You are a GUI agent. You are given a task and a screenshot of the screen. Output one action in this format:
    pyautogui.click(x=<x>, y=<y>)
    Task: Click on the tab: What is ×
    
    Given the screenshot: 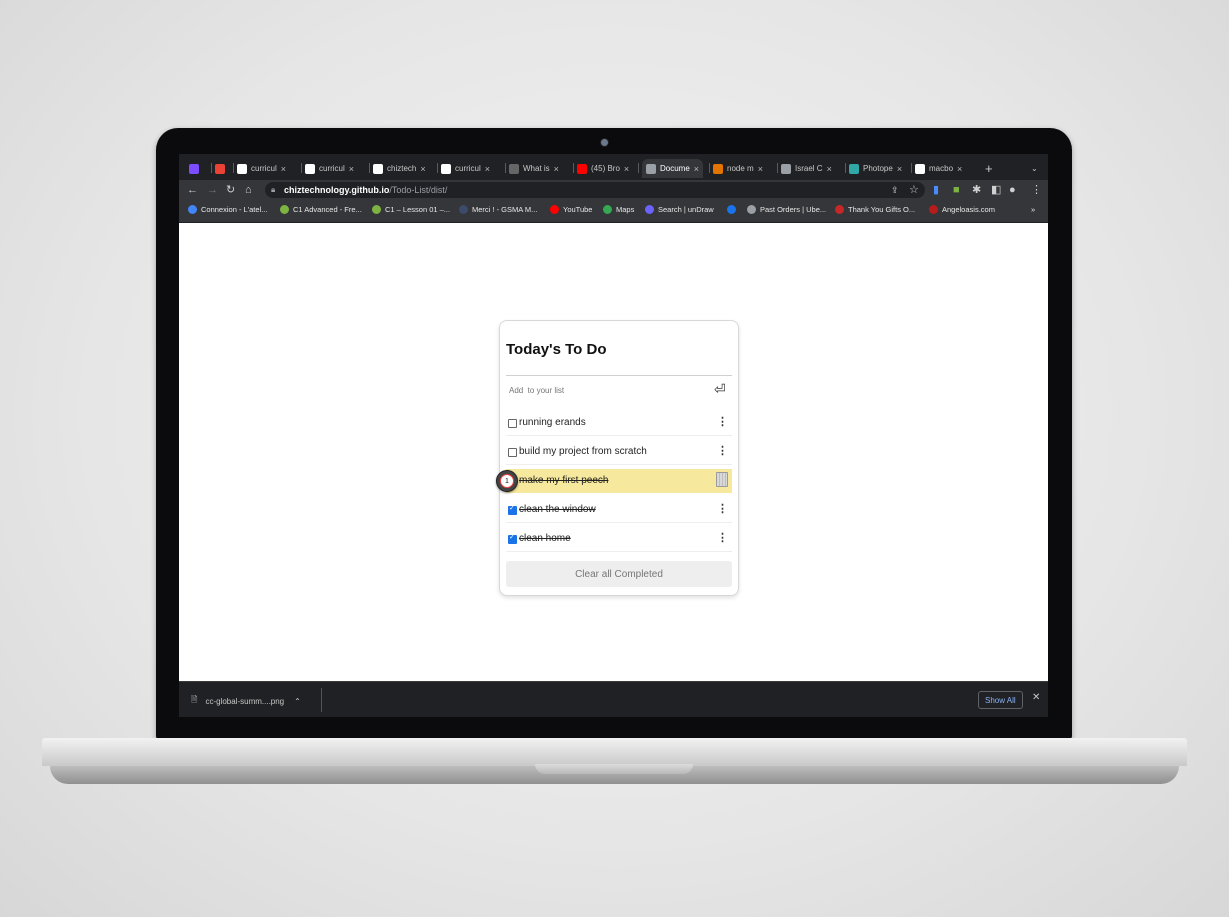 What is the action you would take?
    pyautogui.click(x=534, y=168)
    